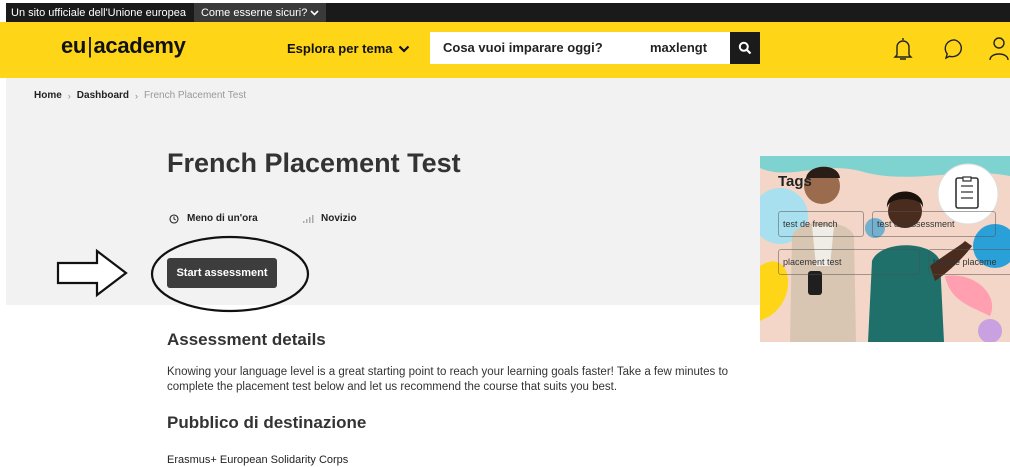  I want to click on tag-chip: placement test, so click(849, 262).